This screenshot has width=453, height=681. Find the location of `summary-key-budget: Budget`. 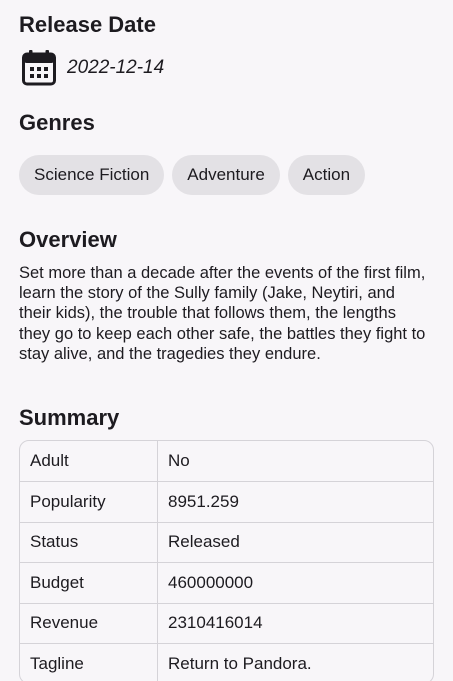

summary-key-budget: Budget is located at coordinates (89, 583).